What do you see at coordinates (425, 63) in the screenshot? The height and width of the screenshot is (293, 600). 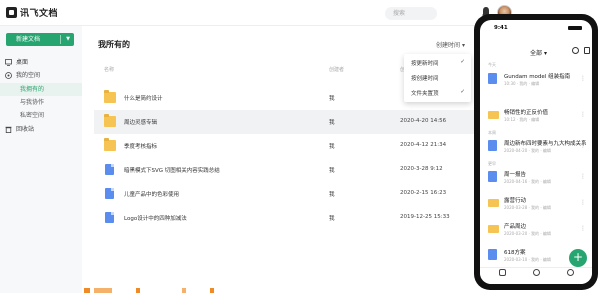 I see `sort-option-updated: 按更新时间` at bounding box center [425, 63].